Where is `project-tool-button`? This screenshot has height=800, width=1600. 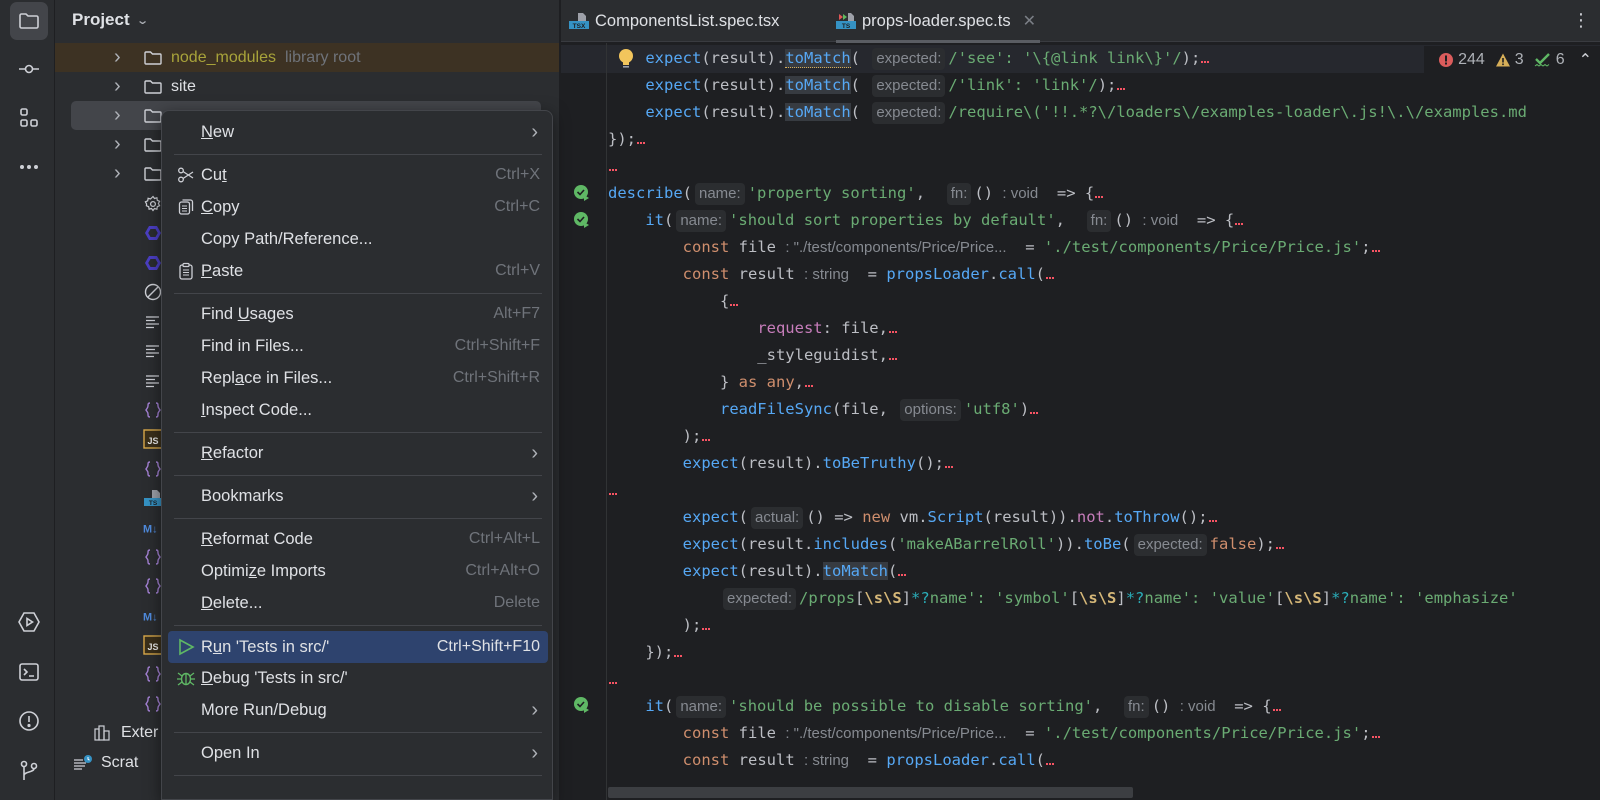
project-tool-button is located at coordinates (29, 21).